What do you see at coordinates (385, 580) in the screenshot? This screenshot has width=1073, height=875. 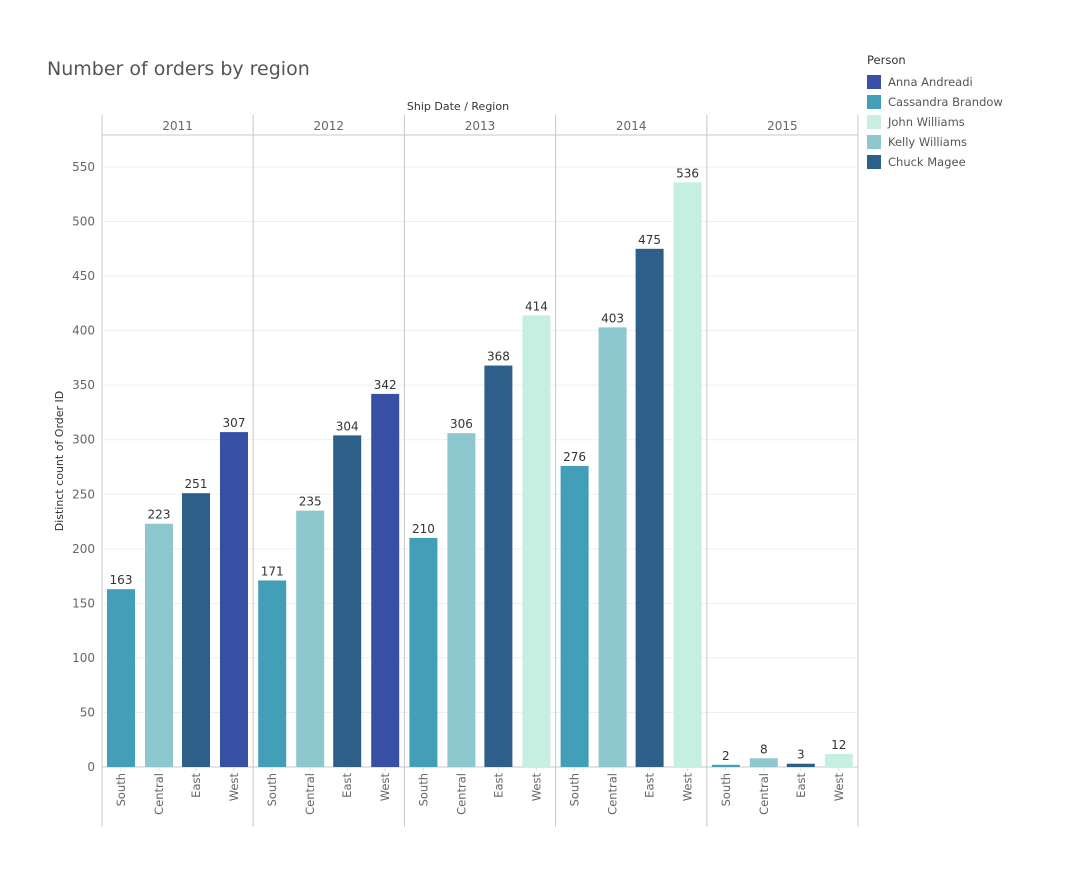 I see `bar-2012-west` at bounding box center [385, 580].